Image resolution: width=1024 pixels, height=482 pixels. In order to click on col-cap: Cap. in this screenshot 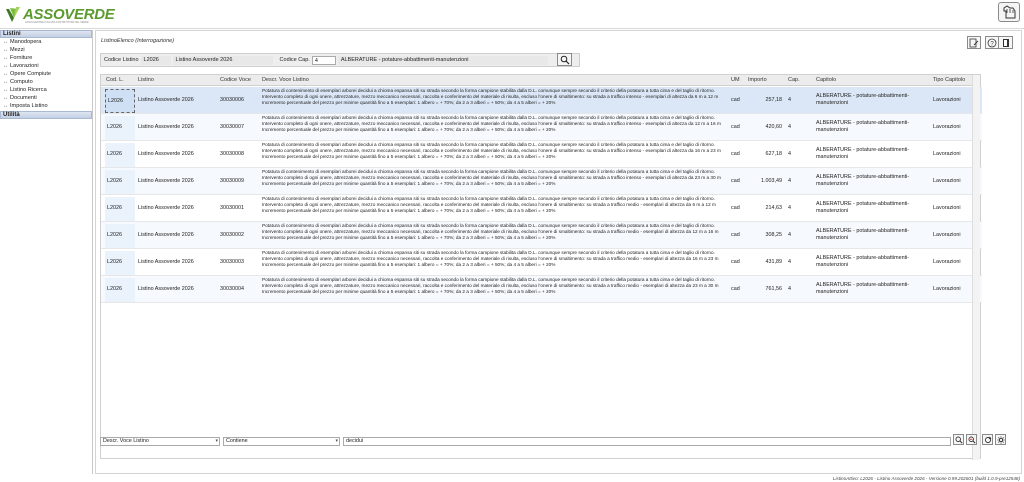, I will do `click(794, 80)`.